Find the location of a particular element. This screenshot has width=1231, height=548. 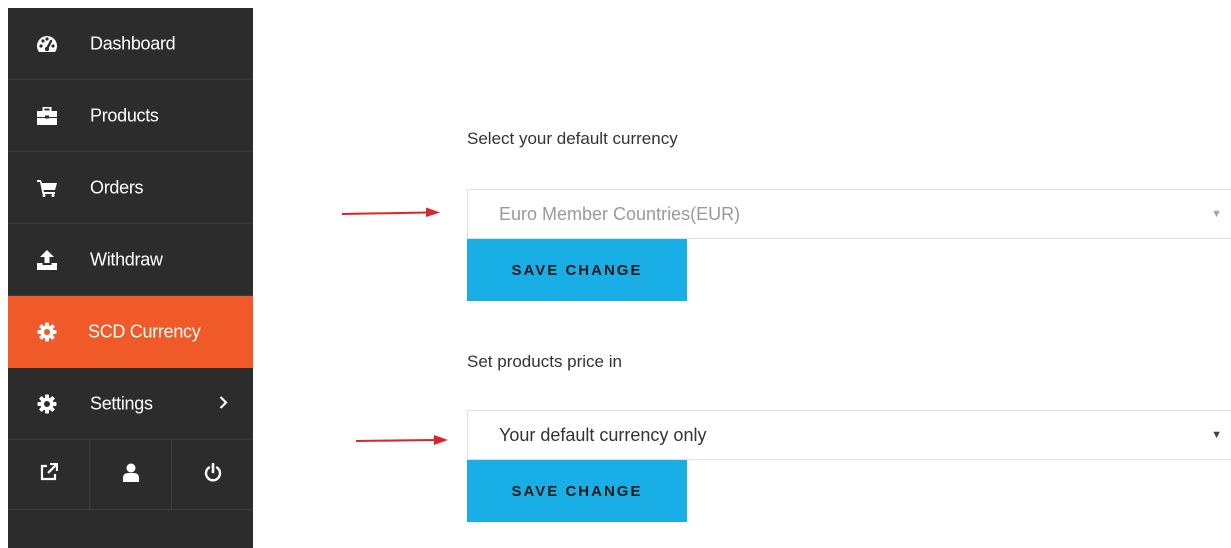

save-price-setting-button: SAVE CHANGE is located at coordinates (577, 491).